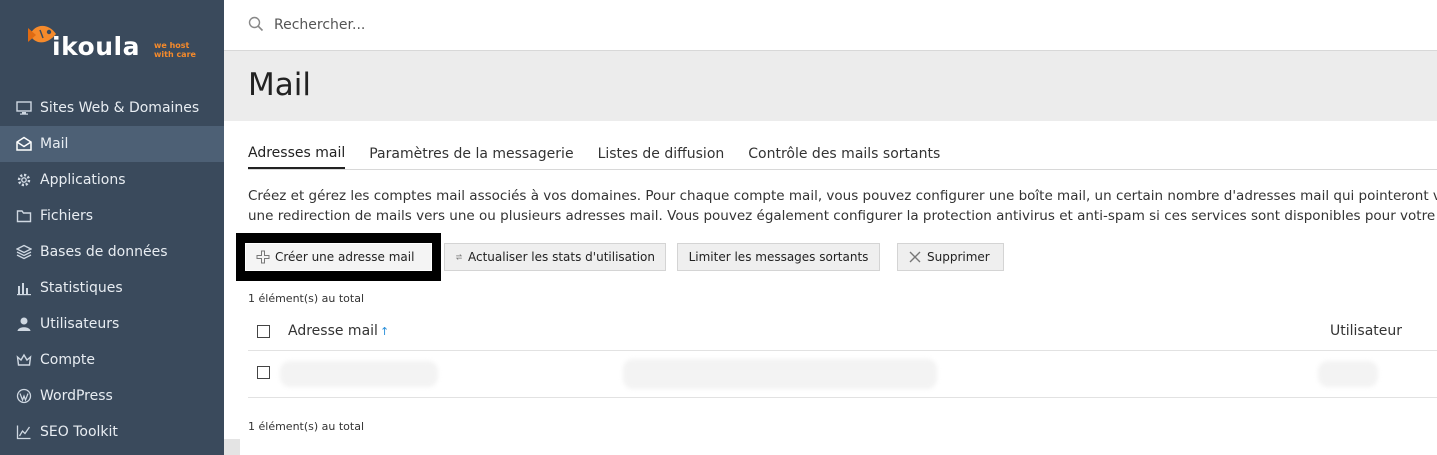 This screenshot has width=1437, height=455. I want to click on limit-outgoing-button: Limiter les messages sortants, so click(778, 257).